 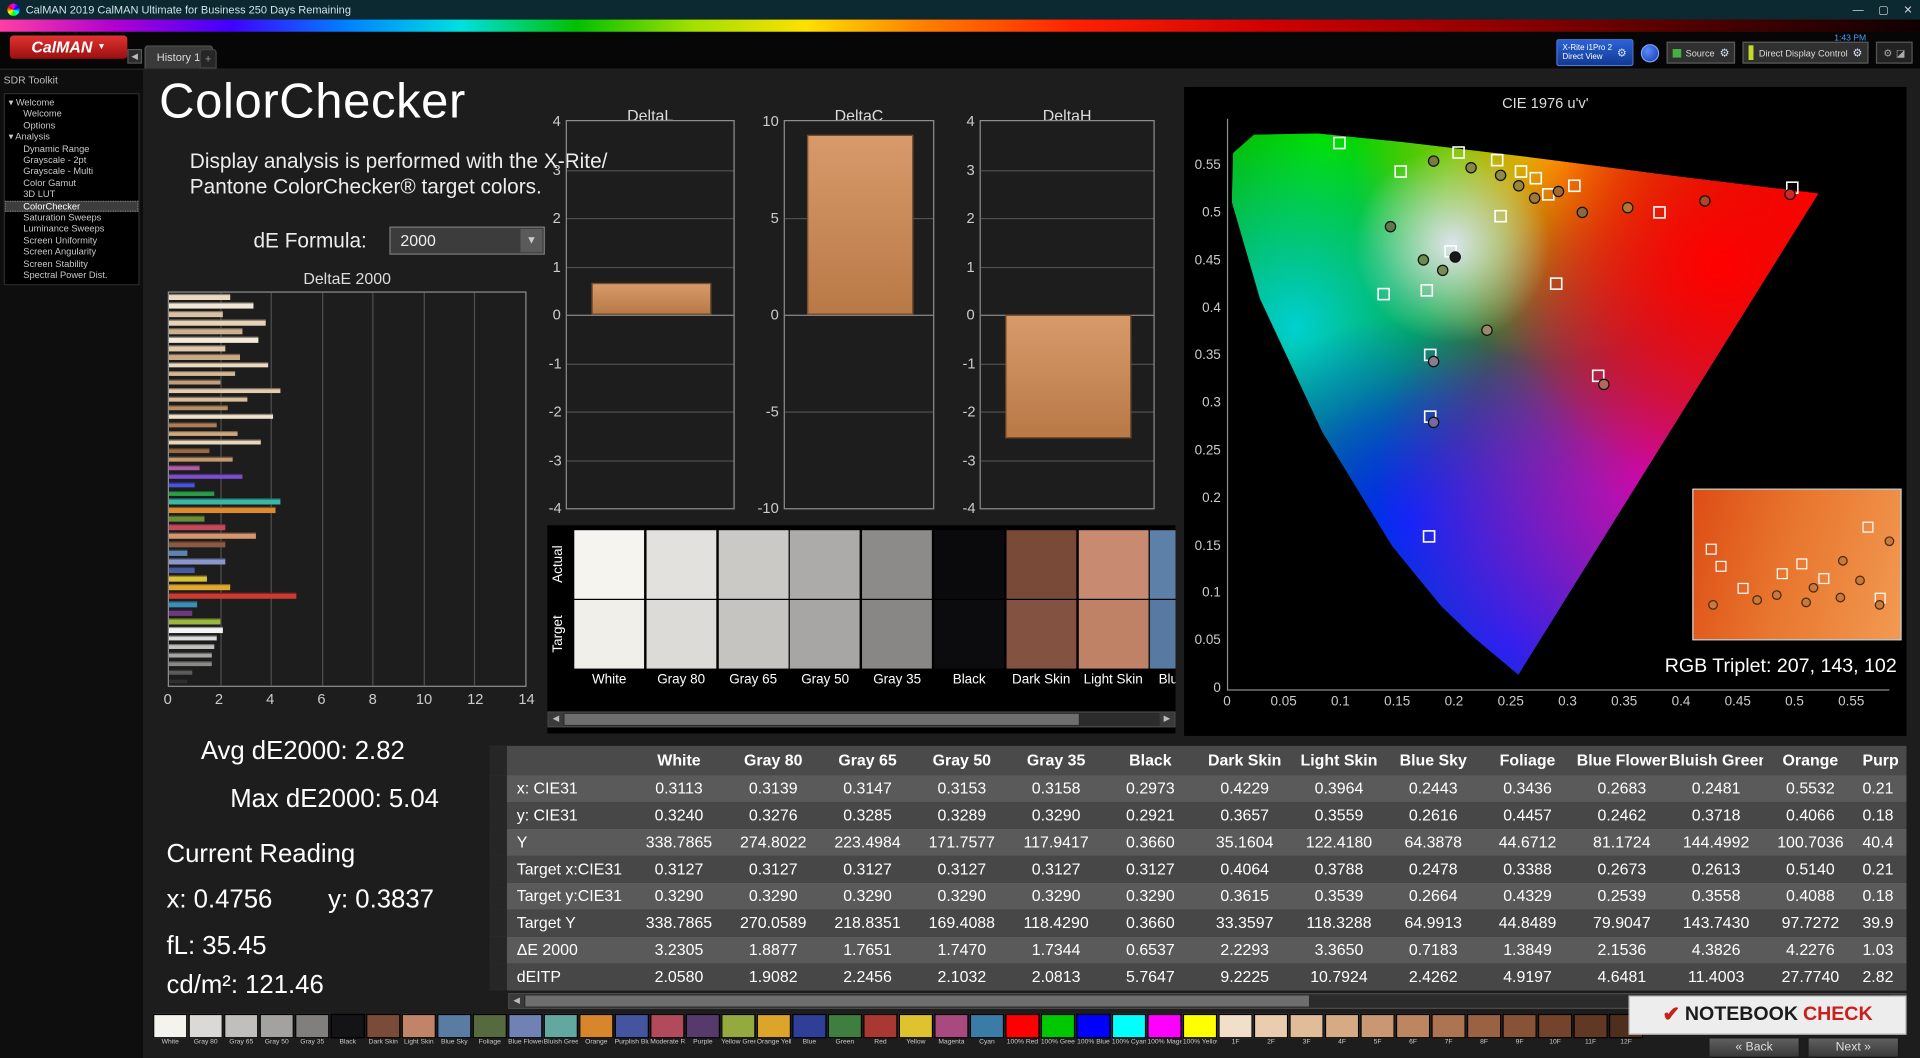 I want to click on sidebar-collapse-button: ◀, so click(x=135, y=56).